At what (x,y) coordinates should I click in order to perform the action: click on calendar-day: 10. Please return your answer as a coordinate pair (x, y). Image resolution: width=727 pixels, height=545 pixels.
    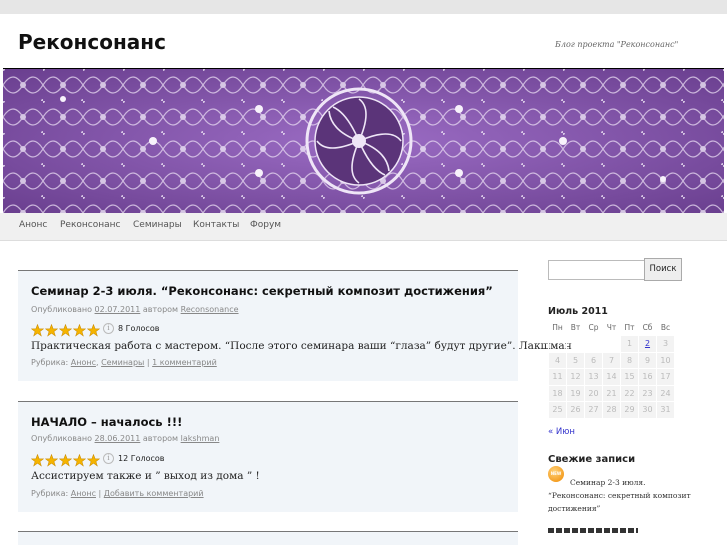
    Looking at the image, I should click on (665, 360).